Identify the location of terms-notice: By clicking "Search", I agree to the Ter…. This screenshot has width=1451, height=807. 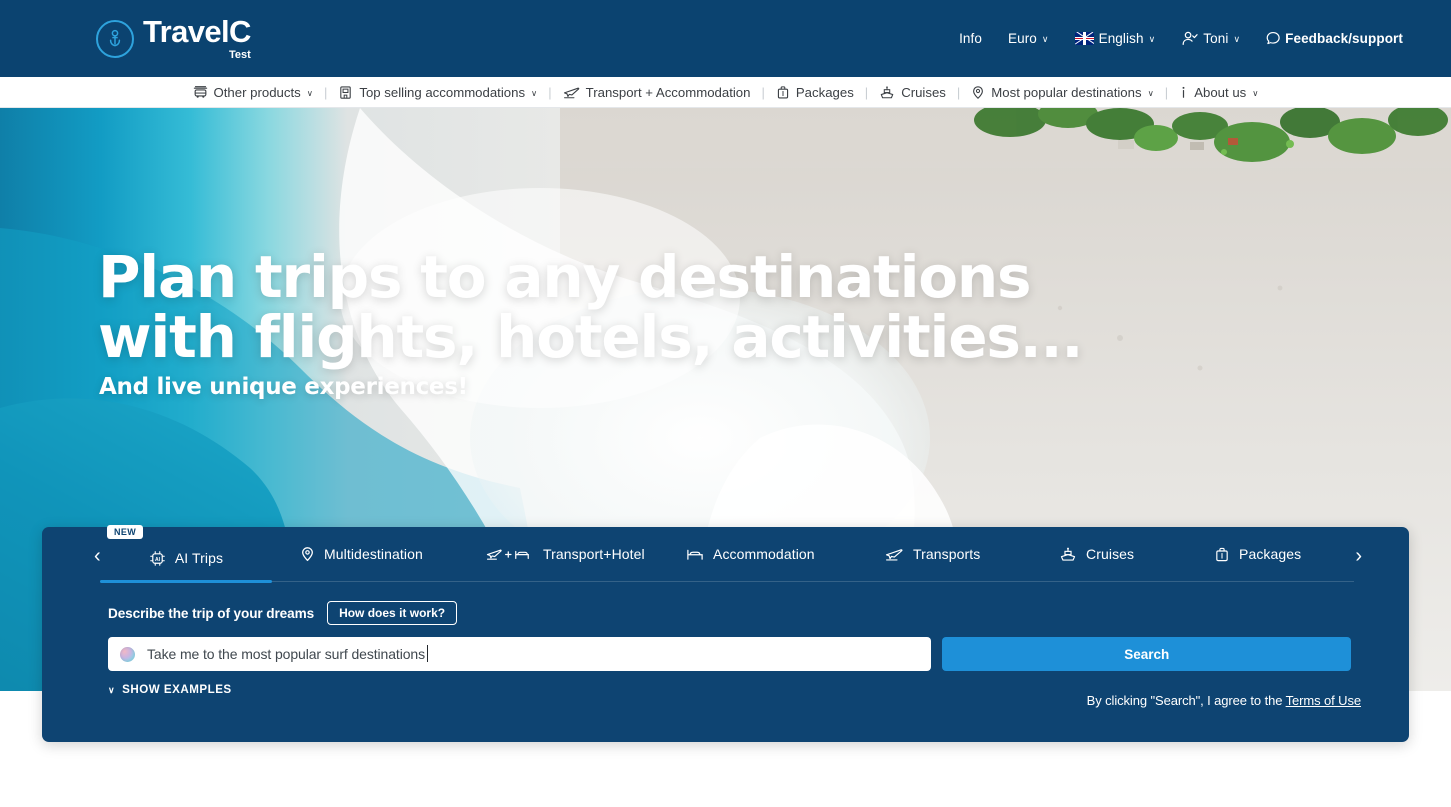
(1224, 700).